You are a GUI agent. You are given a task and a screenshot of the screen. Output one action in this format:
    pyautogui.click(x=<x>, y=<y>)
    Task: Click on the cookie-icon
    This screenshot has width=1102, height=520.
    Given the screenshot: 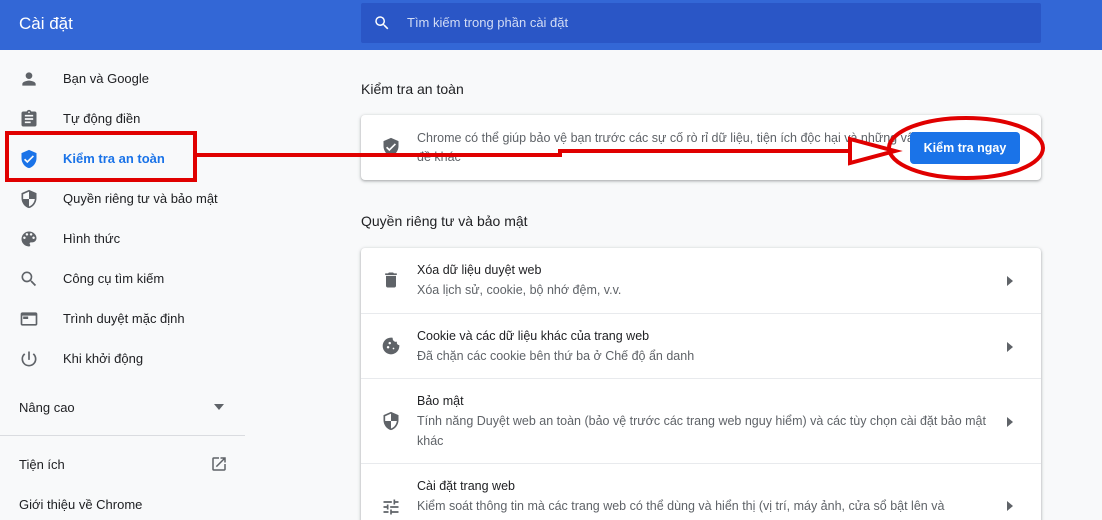 What is the action you would take?
    pyautogui.click(x=391, y=346)
    